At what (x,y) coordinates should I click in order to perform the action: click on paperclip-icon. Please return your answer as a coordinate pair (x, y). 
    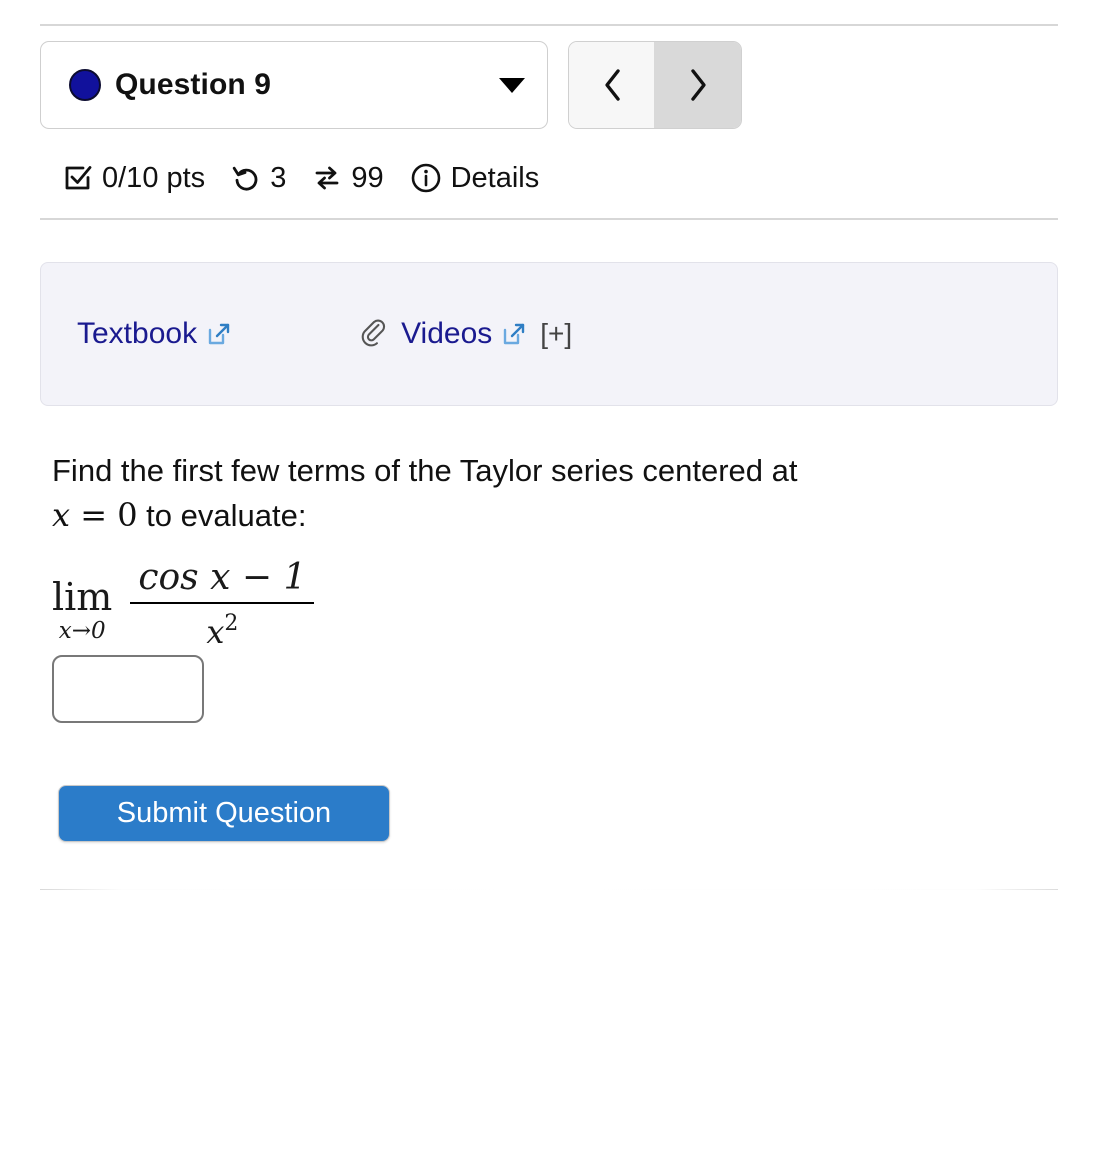
    Looking at the image, I should click on (373, 334).